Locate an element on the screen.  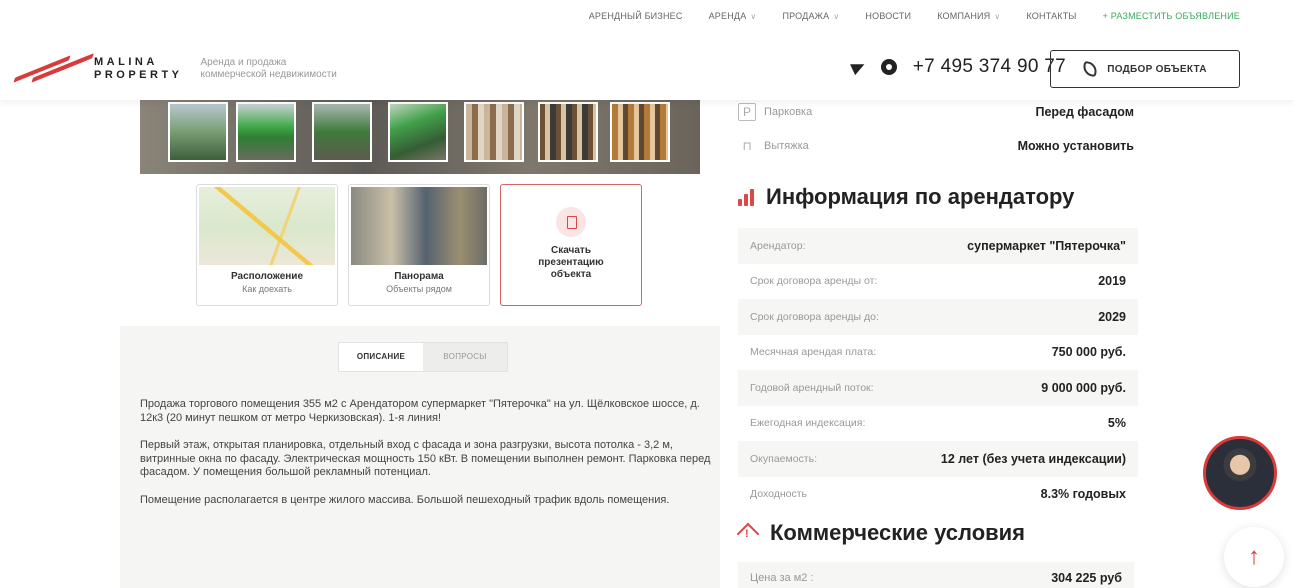
row-label: Арендатор: is located at coordinates (778, 245).